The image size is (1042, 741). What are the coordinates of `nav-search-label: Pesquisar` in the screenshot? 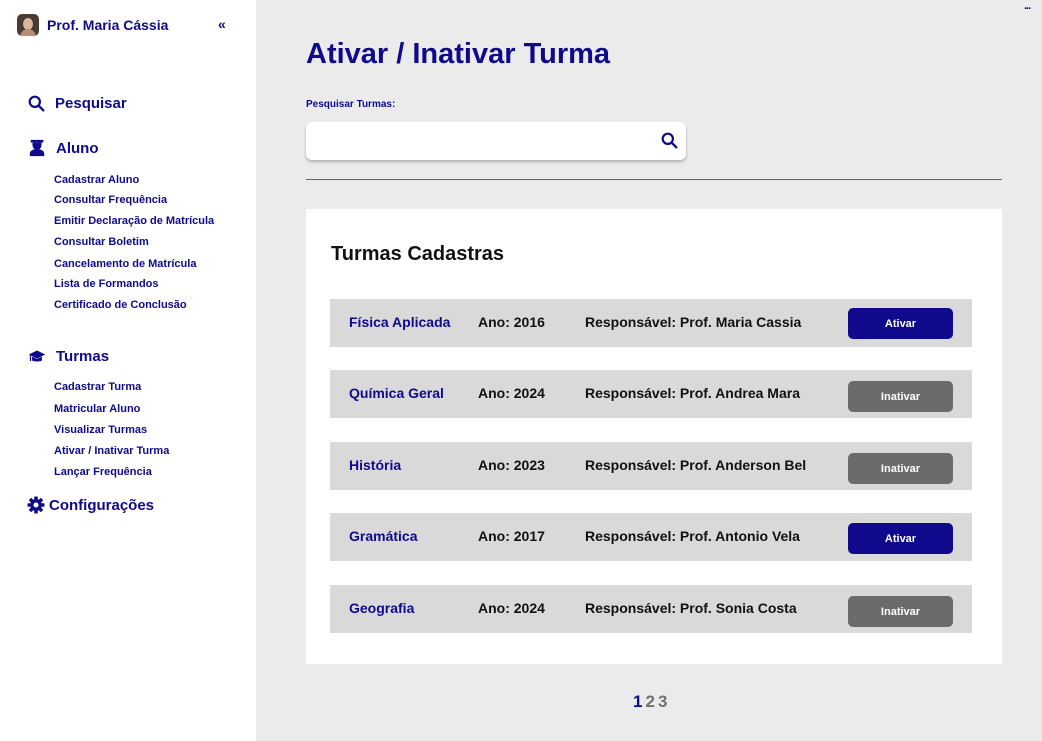 It's located at (91, 103).